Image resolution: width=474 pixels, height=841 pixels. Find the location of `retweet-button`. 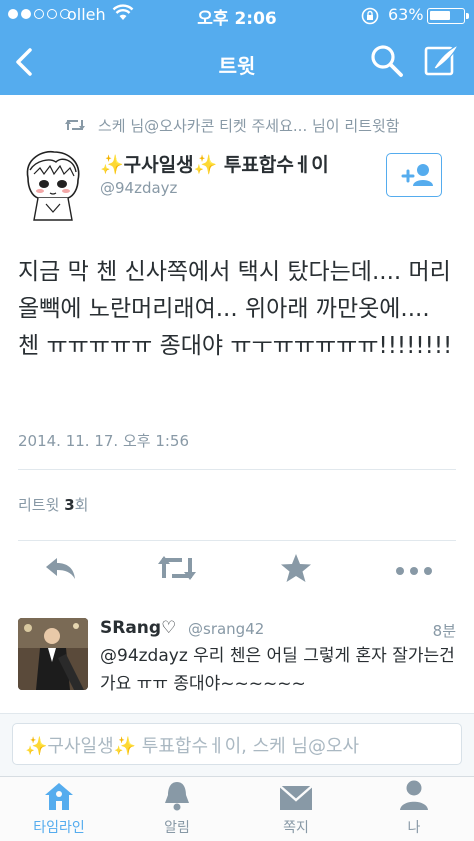

retweet-button is located at coordinates (177, 570).